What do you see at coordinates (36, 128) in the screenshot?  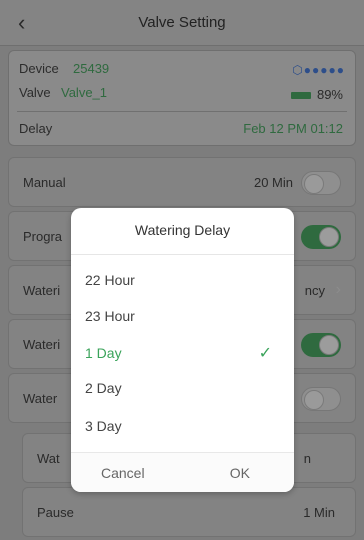 I see `delay-label: Delay` at bounding box center [36, 128].